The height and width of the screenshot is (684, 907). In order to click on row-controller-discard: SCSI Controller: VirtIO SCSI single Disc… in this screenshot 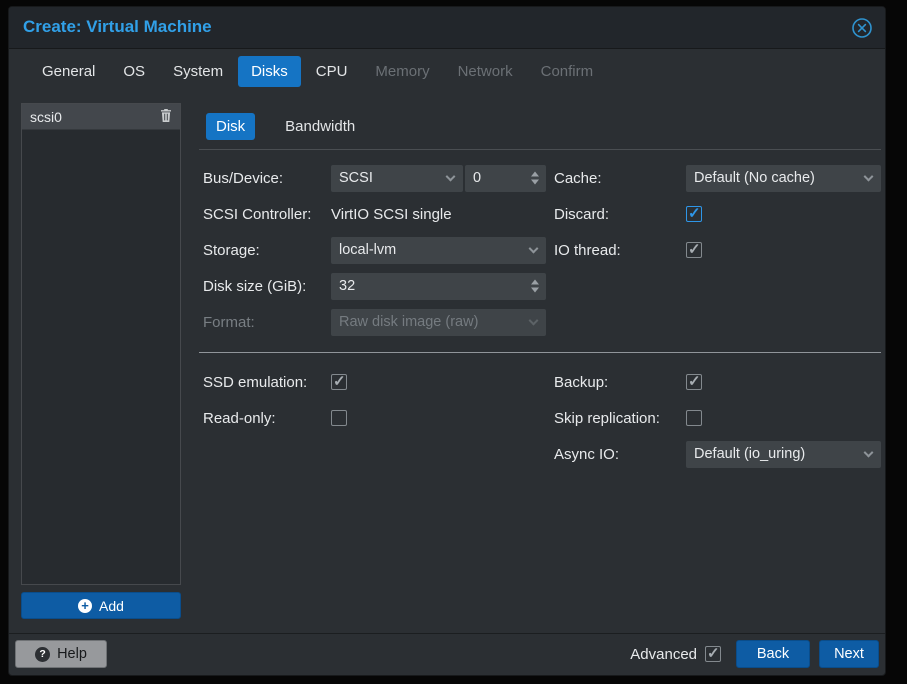, I will do `click(540, 214)`.